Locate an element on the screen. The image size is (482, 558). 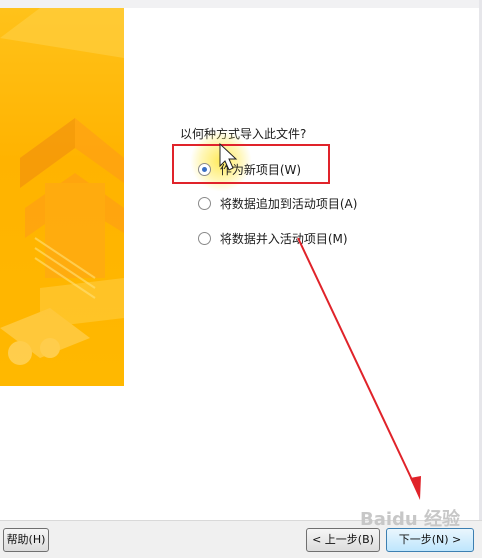
option-merge-into-active-project: 将数据并入活动项目(M) is located at coordinates (273, 239).